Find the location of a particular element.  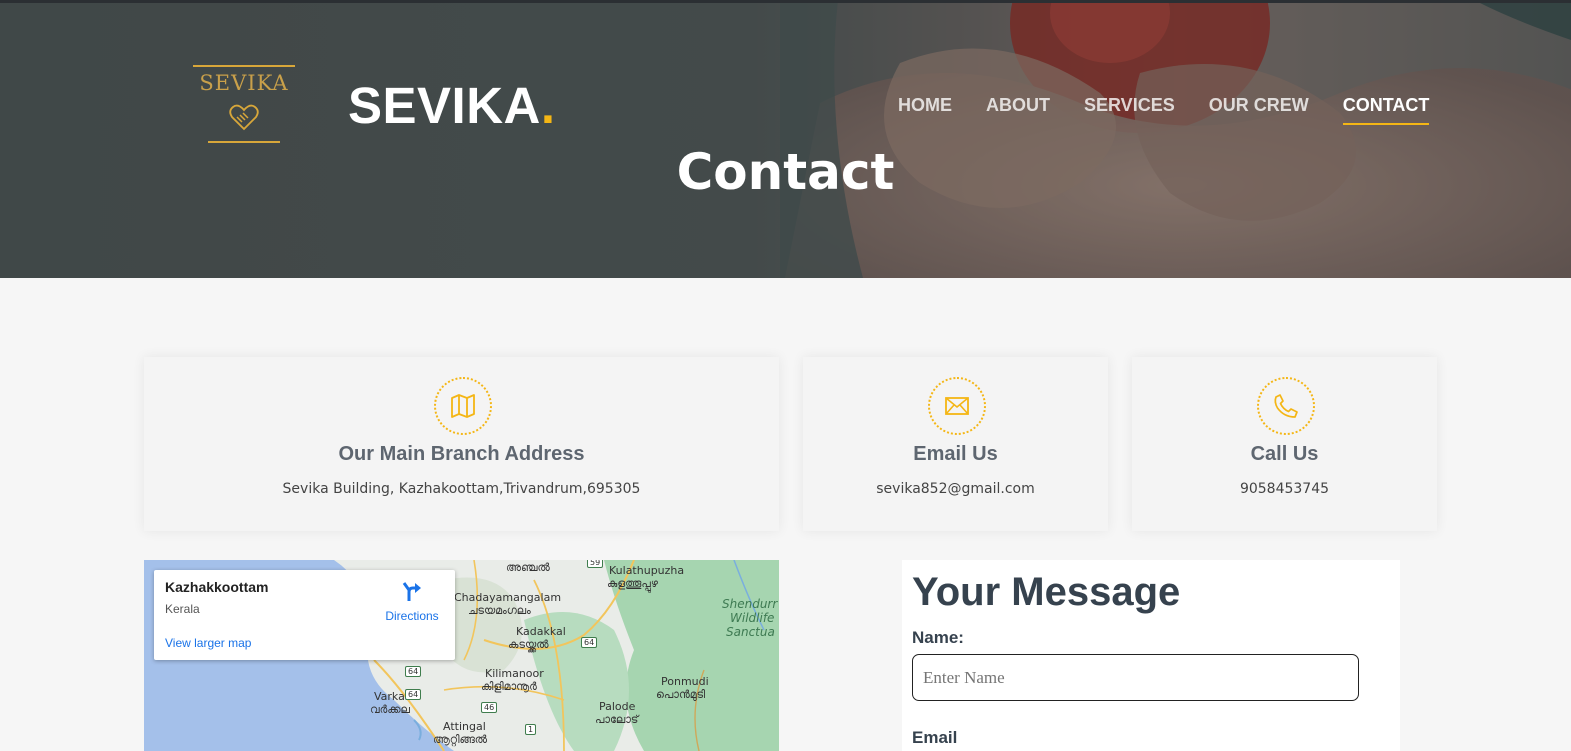

route-shield-59: 59 is located at coordinates (595, 564).